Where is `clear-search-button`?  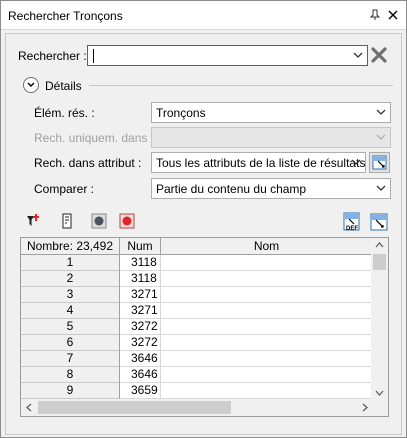 clear-search-button is located at coordinates (379, 55).